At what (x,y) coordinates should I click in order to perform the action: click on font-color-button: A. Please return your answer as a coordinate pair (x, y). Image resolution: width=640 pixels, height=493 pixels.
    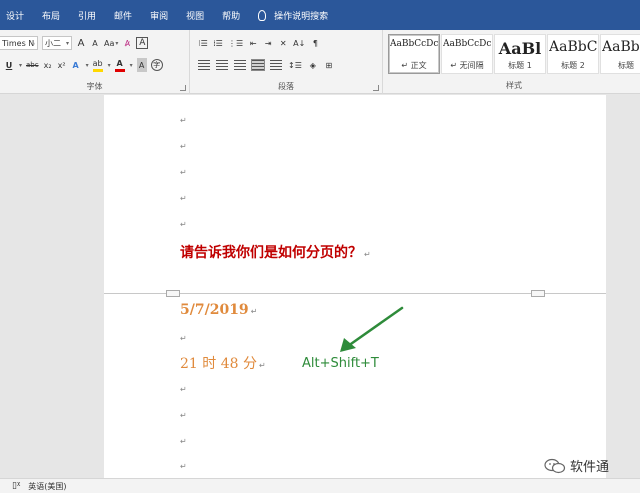
    Looking at the image, I should click on (119, 65).